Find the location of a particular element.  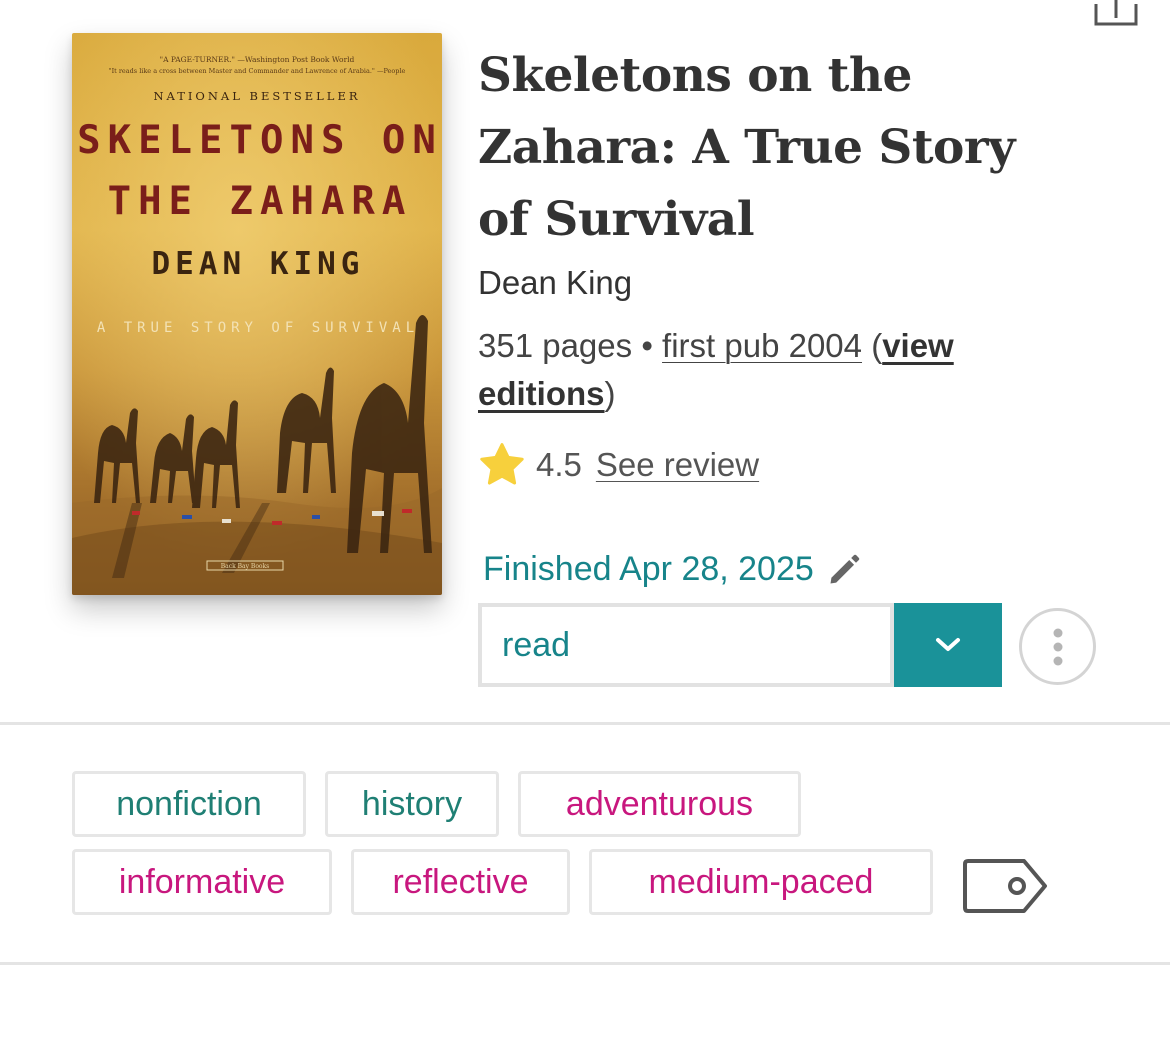

book-author: Dean King is located at coordinates (555, 283).